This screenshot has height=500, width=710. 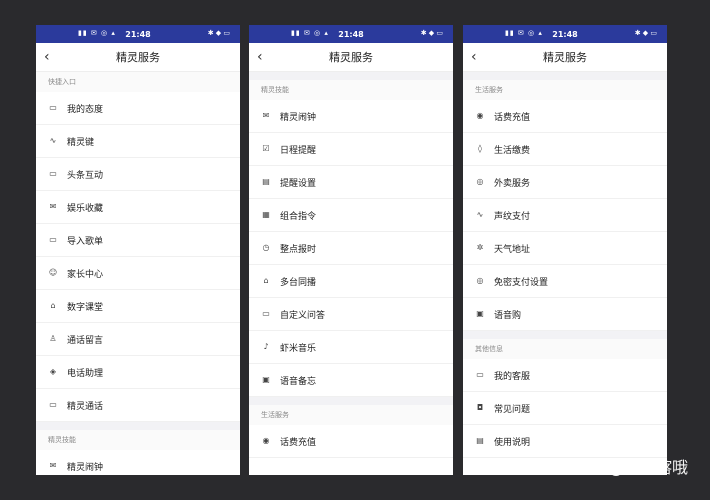 I want to click on list-item-schedule-reminder: ☑ 日程提醒, so click(x=351, y=149).